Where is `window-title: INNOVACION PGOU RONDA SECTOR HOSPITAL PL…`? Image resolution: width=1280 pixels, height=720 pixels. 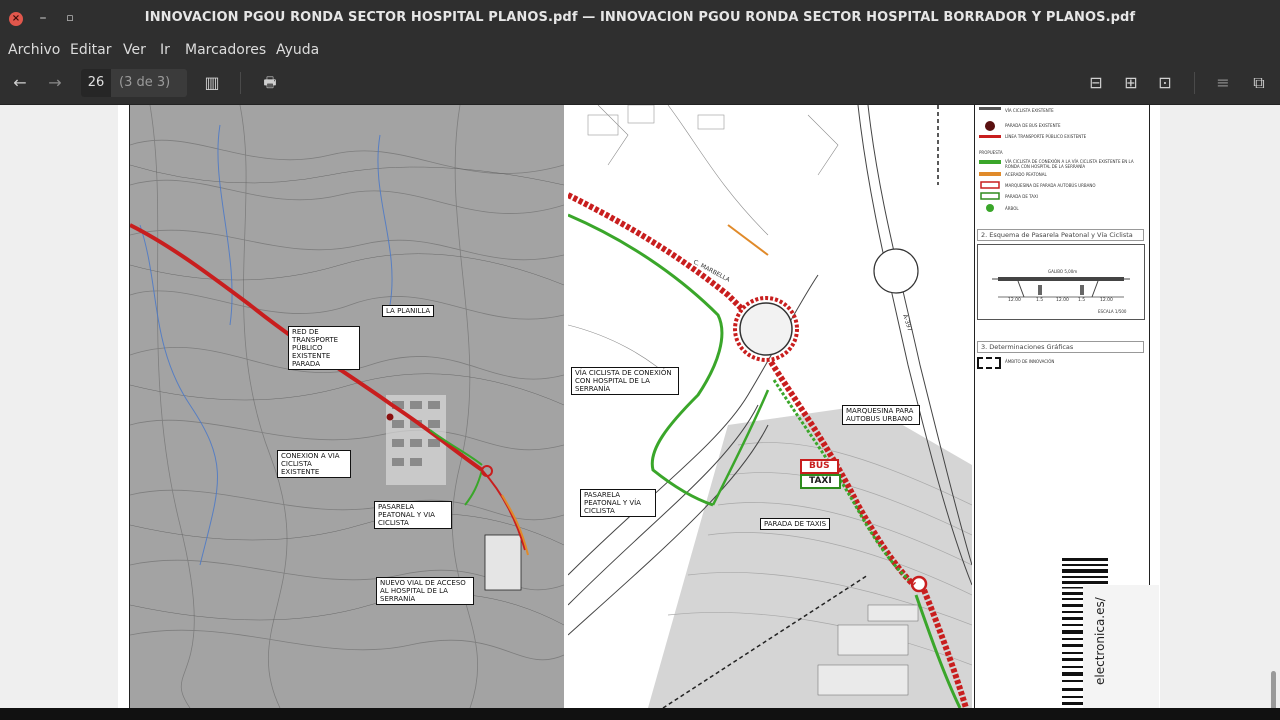
window-title: INNOVACION PGOU RONDA SECTOR HOSPITAL PL… is located at coordinates (640, 17).